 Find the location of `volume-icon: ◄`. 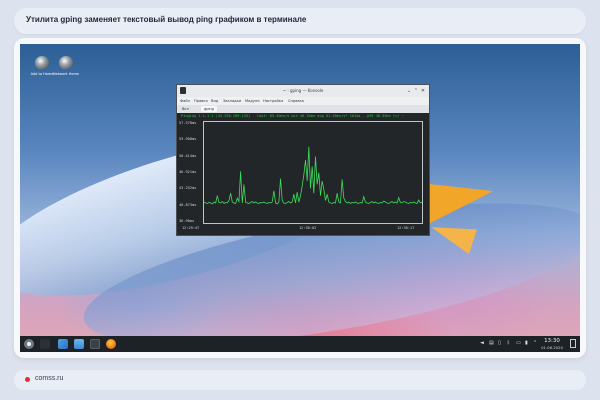

volume-icon: ◄ is located at coordinates (482, 343).